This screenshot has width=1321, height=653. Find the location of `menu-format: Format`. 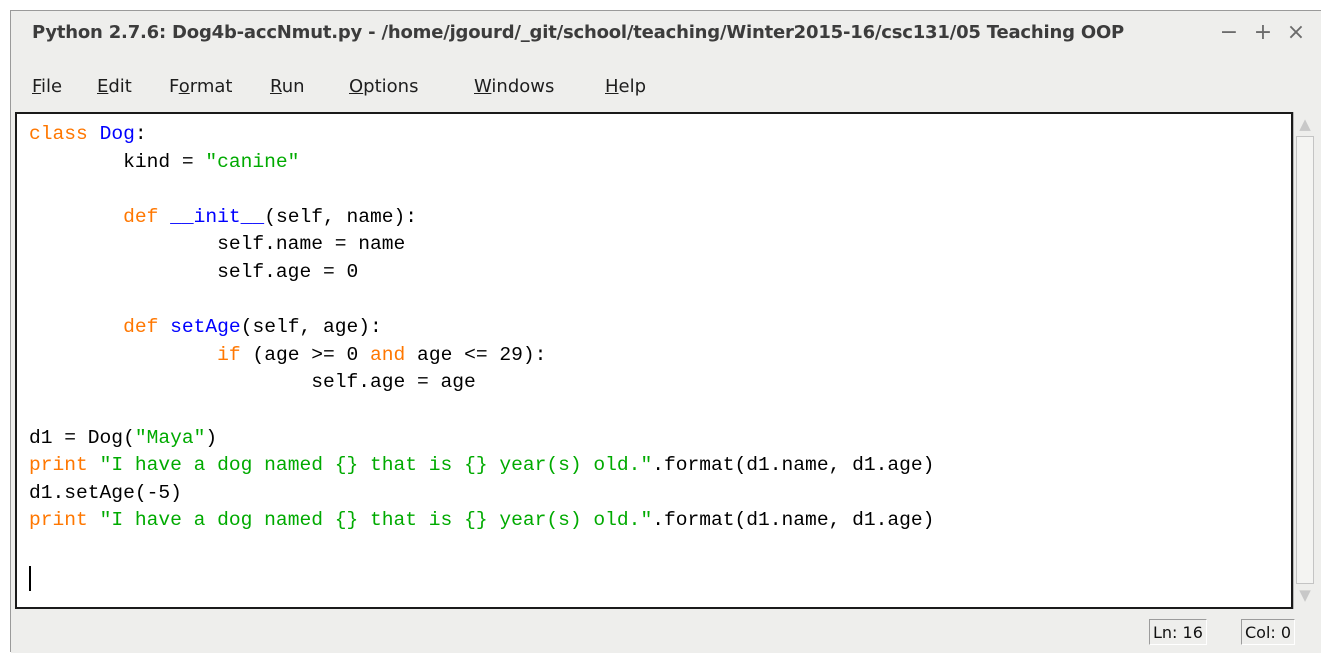

menu-format: Format is located at coordinates (200, 86).